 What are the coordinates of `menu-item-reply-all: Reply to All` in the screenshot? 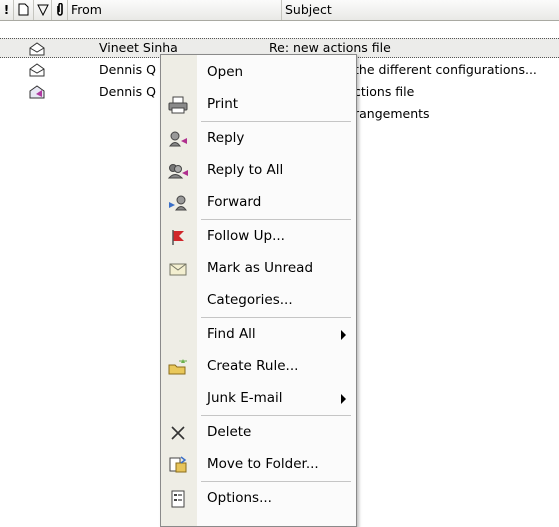 It's located at (258, 170).